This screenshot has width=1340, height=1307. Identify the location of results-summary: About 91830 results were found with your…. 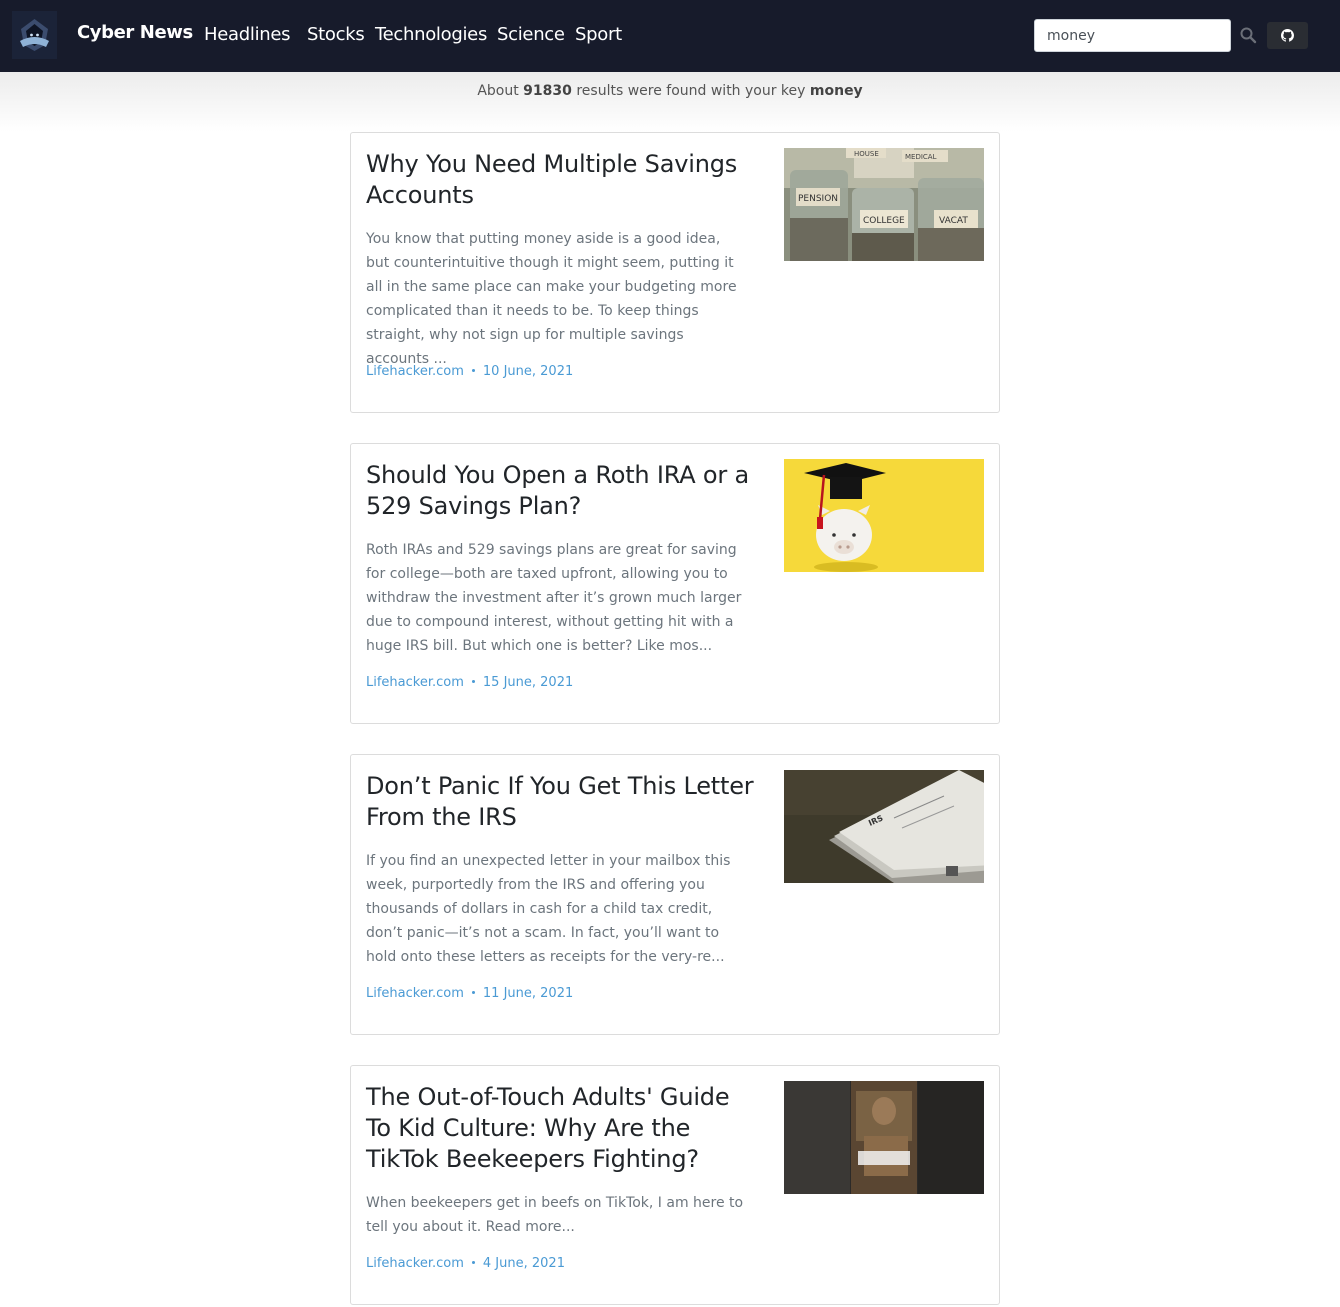
(670, 91).